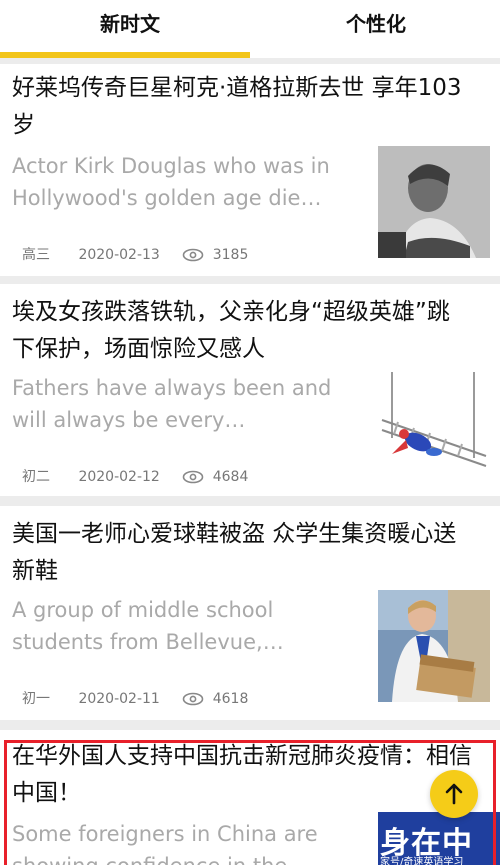  I want to click on tab-new-articles: 新时文, so click(130, 25).